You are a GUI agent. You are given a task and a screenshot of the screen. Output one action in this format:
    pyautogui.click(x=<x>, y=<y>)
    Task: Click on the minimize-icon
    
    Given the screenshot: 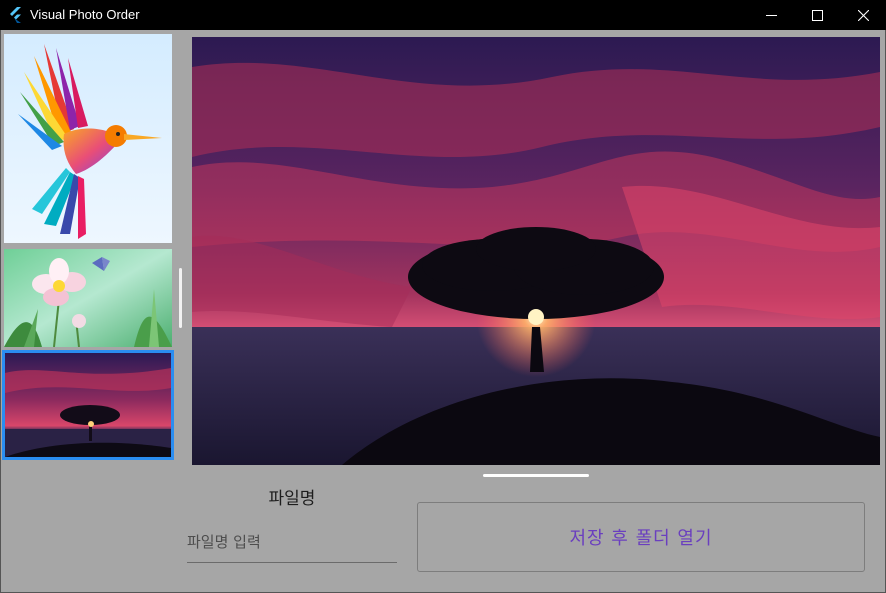 What is the action you would take?
    pyautogui.click(x=771, y=15)
    